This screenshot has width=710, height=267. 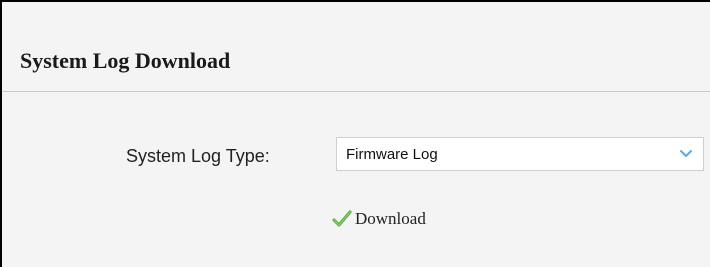 I want to click on download-button: Download, so click(x=379, y=219).